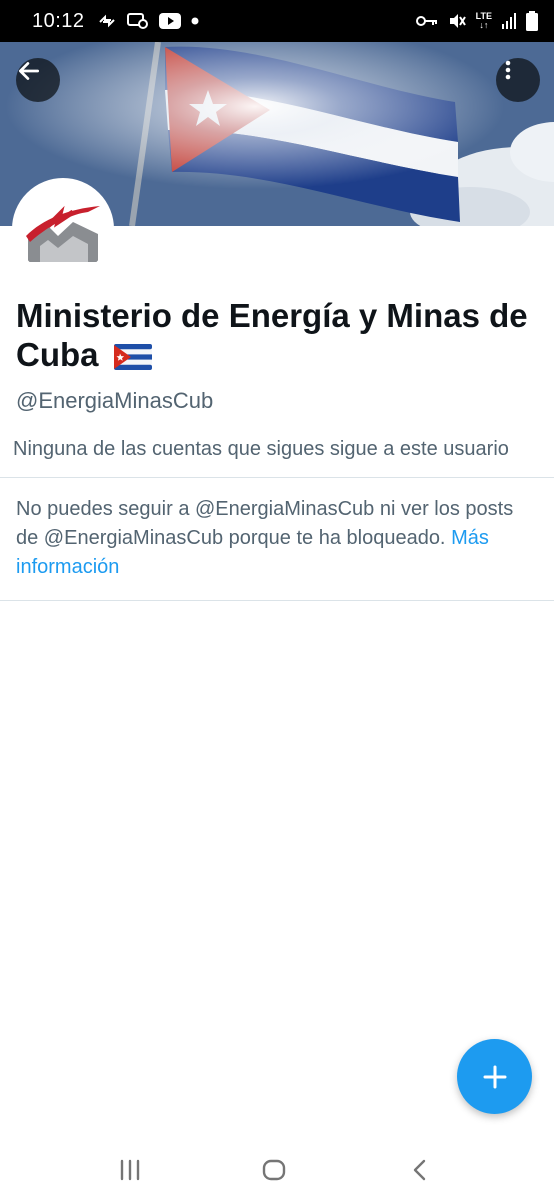 The image size is (554, 1200). What do you see at coordinates (457, 21) in the screenshot?
I see `mute-icon` at bounding box center [457, 21].